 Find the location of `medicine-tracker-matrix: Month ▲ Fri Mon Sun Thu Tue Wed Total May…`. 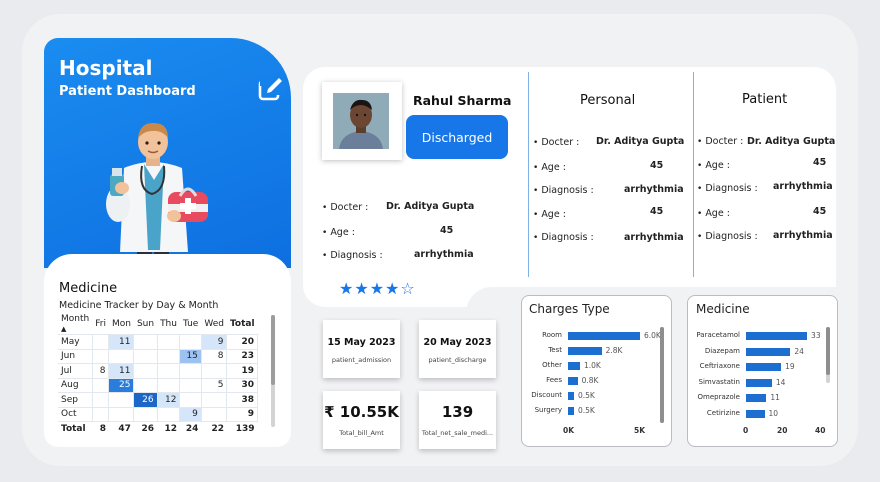

medicine-tracker-matrix: Month ▲ Fri Mon Sun Thu Tue Wed Total May… is located at coordinates (158, 375).